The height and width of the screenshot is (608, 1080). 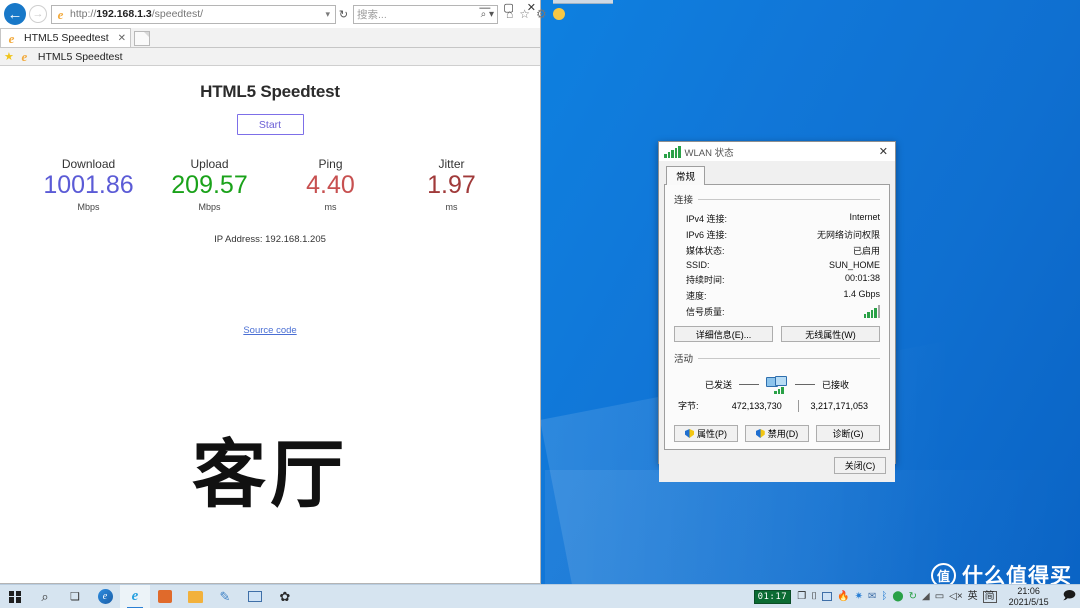 I want to click on dialog-close-button: 关闭(C), so click(x=860, y=465).